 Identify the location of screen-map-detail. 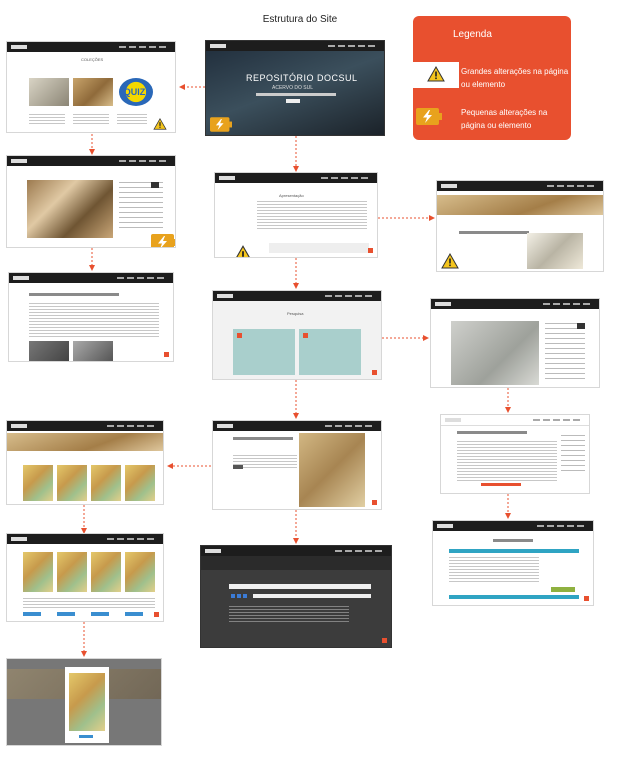
(297, 465).